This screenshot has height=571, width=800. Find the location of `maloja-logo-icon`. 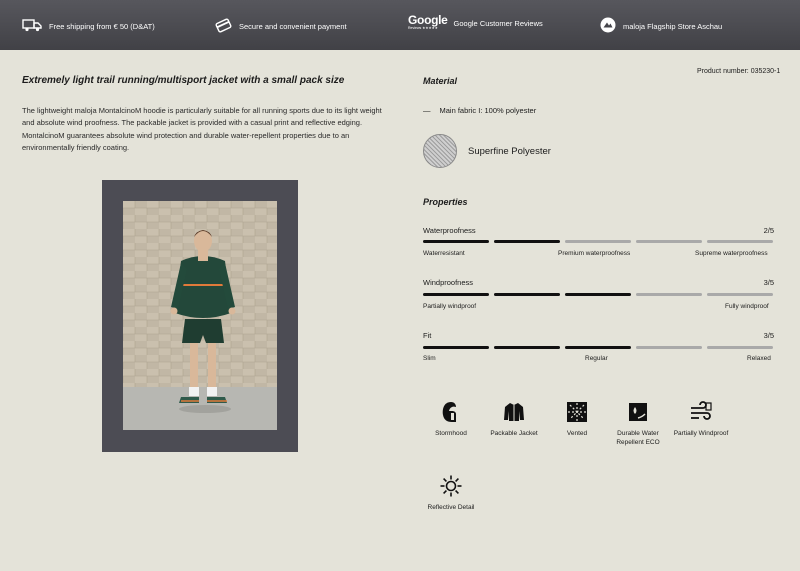

maloja-logo-icon is located at coordinates (608, 26).